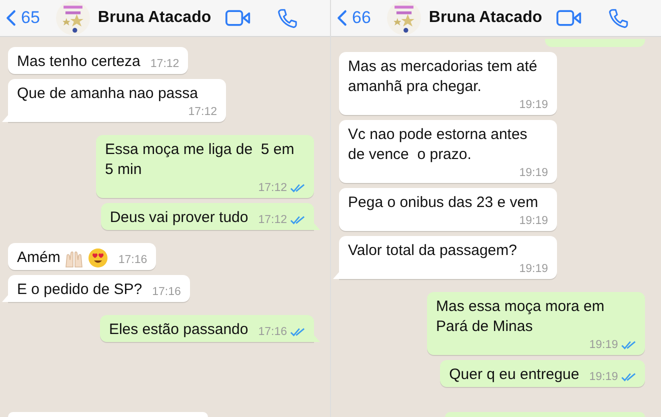  What do you see at coordinates (179, 218) in the screenshot?
I see `message-text: Deus vai prover tudo` at bounding box center [179, 218].